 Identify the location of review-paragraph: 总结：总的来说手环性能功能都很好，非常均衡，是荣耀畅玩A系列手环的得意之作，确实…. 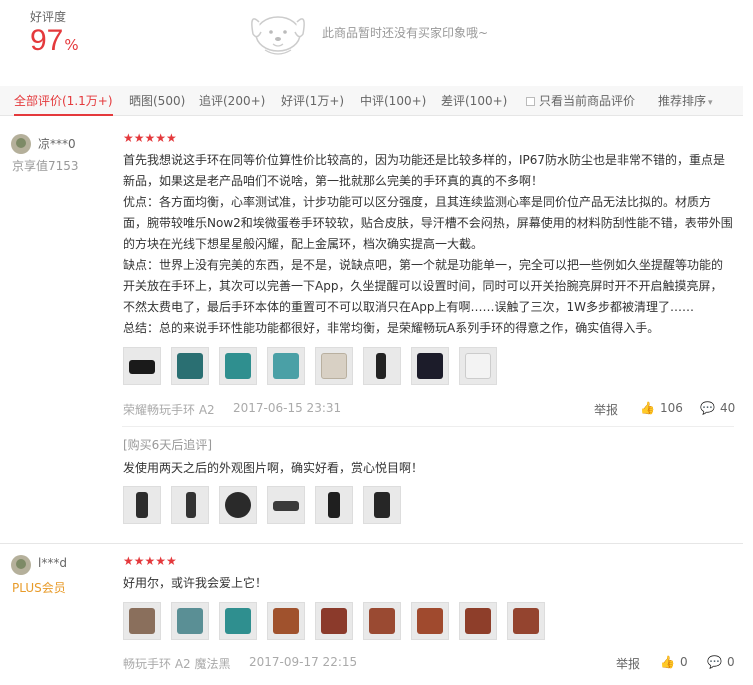
(391, 328).